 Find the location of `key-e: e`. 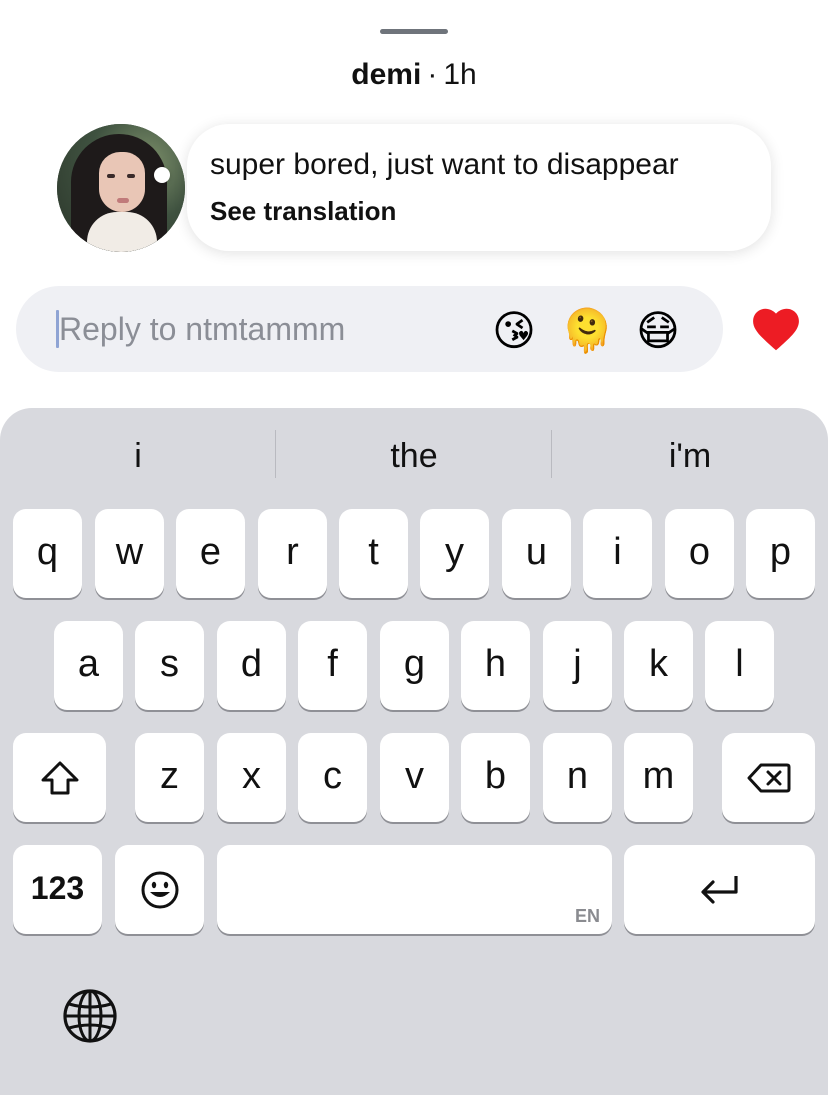

key-e: e is located at coordinates (210, 553).